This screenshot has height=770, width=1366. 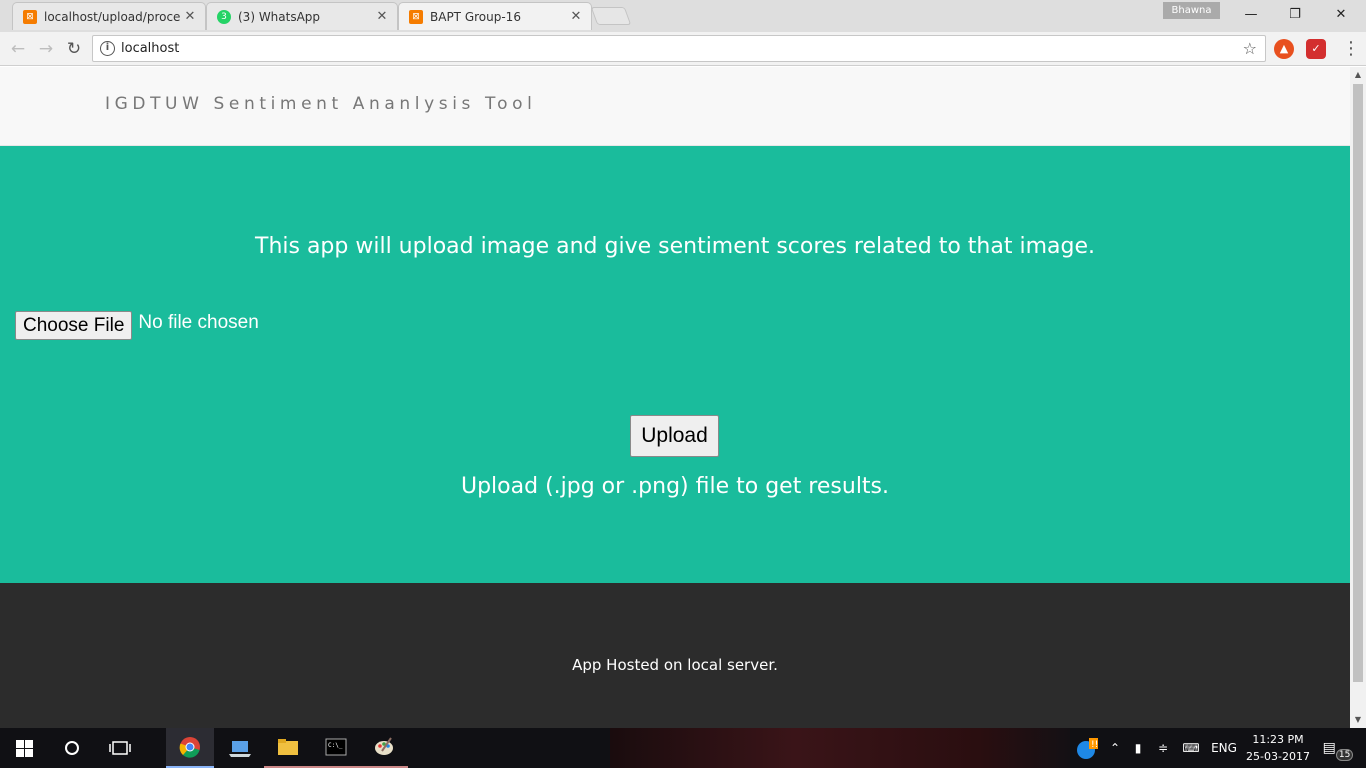 I want to click on shield-extension-icon: ✓, so click(x=1316, y=49).